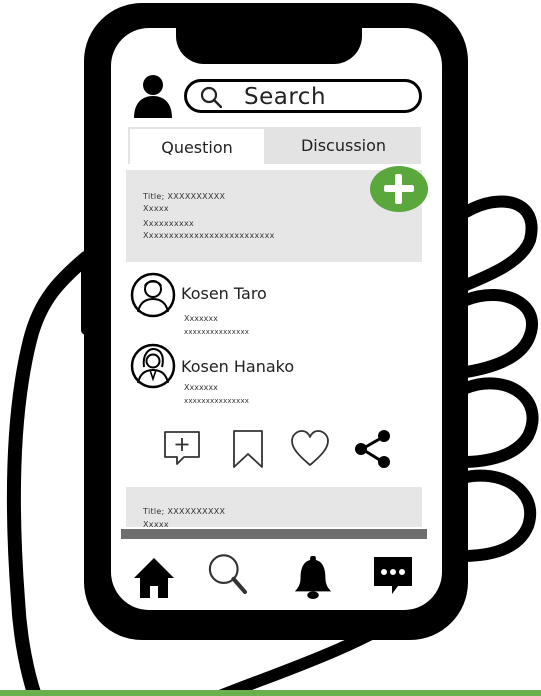 The height and width of the screenshot is (696, 541). Describe the element at coordinates (285, 97) in the screenshot. I see `search-placeholder: Search` at that location.